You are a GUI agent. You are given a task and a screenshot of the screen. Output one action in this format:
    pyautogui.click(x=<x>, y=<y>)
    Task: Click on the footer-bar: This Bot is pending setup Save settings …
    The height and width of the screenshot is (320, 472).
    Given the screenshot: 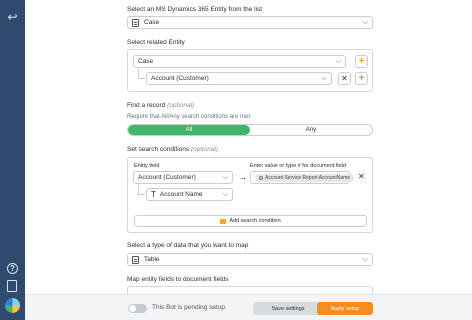 What is the action you would take?
    pyautogui.click(x=248, y=307)
    